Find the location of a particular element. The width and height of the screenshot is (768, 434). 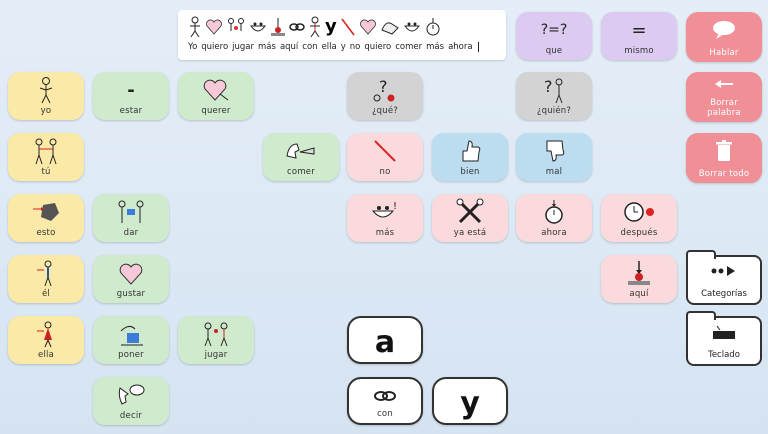

tile-label: jugar is located at coordinates (216, 355).